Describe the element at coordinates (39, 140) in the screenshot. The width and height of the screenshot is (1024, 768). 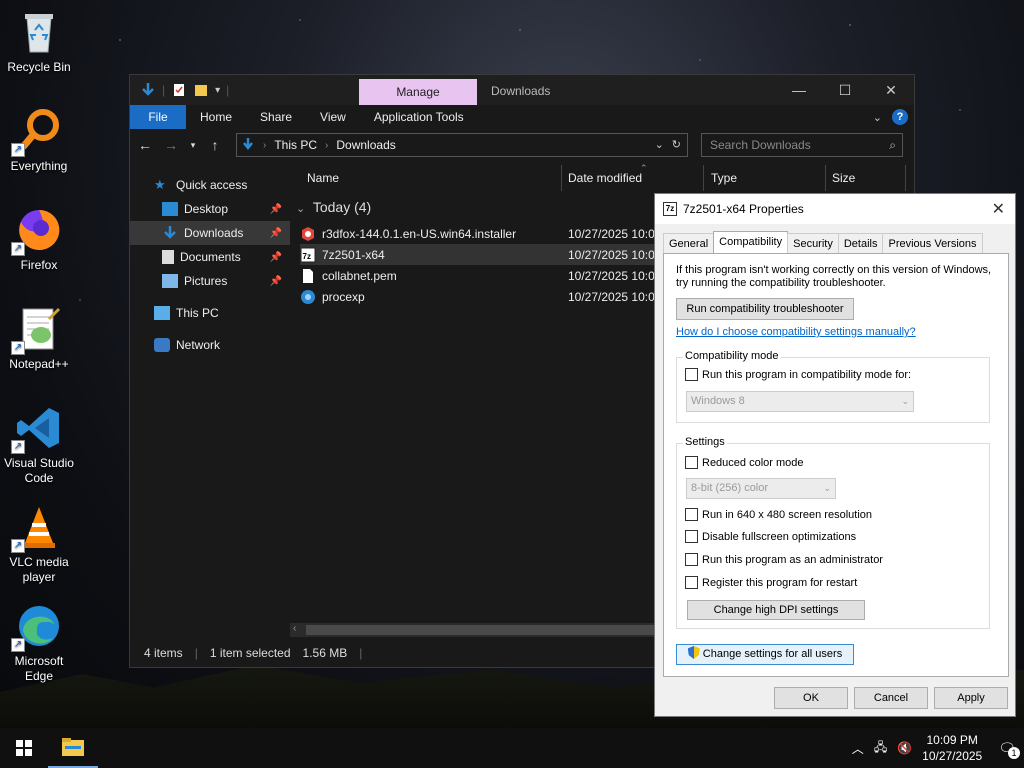
I see `desktop-icon-everything: ↗ Everything` at that location.